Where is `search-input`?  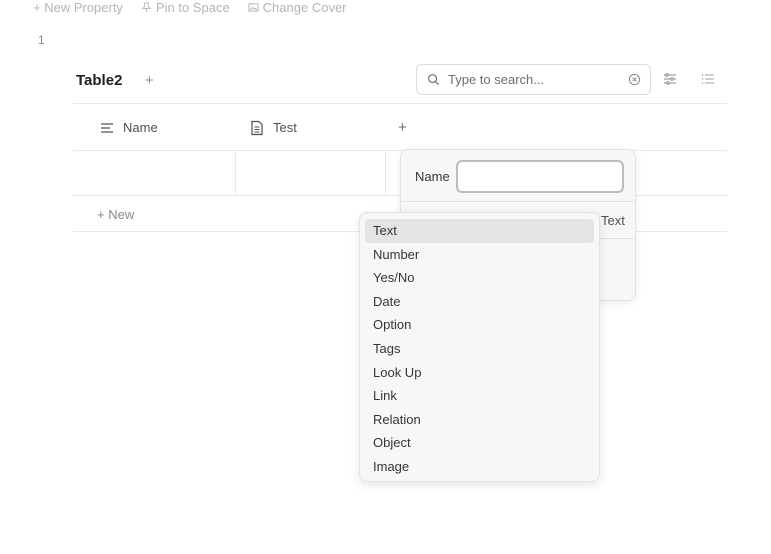 search-input is located at coordinates (533, 79).